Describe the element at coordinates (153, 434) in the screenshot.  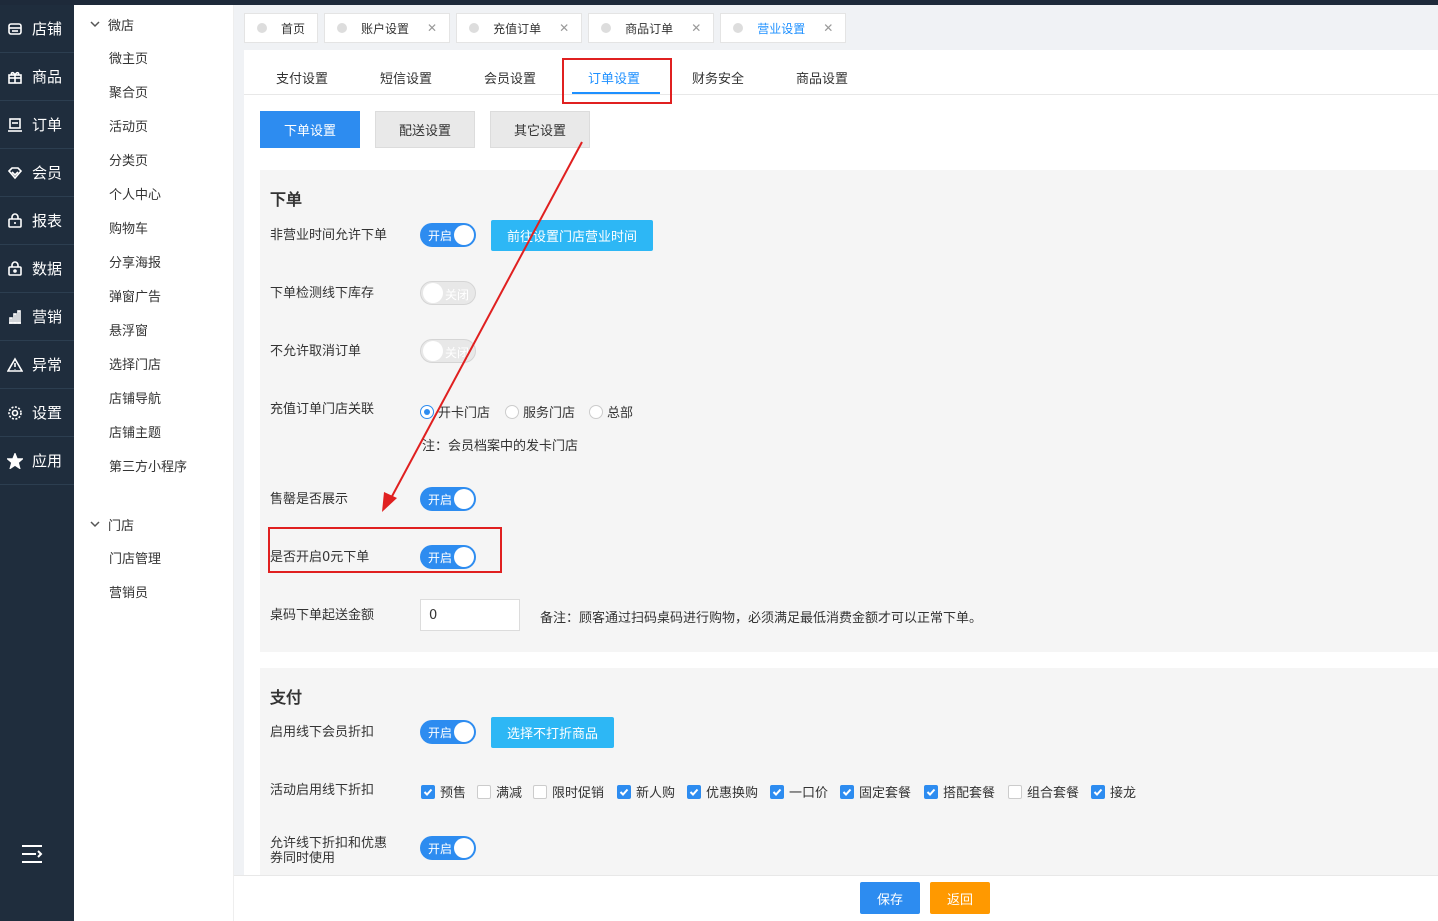
I see `submenu-item: 店铺主题` at that location.